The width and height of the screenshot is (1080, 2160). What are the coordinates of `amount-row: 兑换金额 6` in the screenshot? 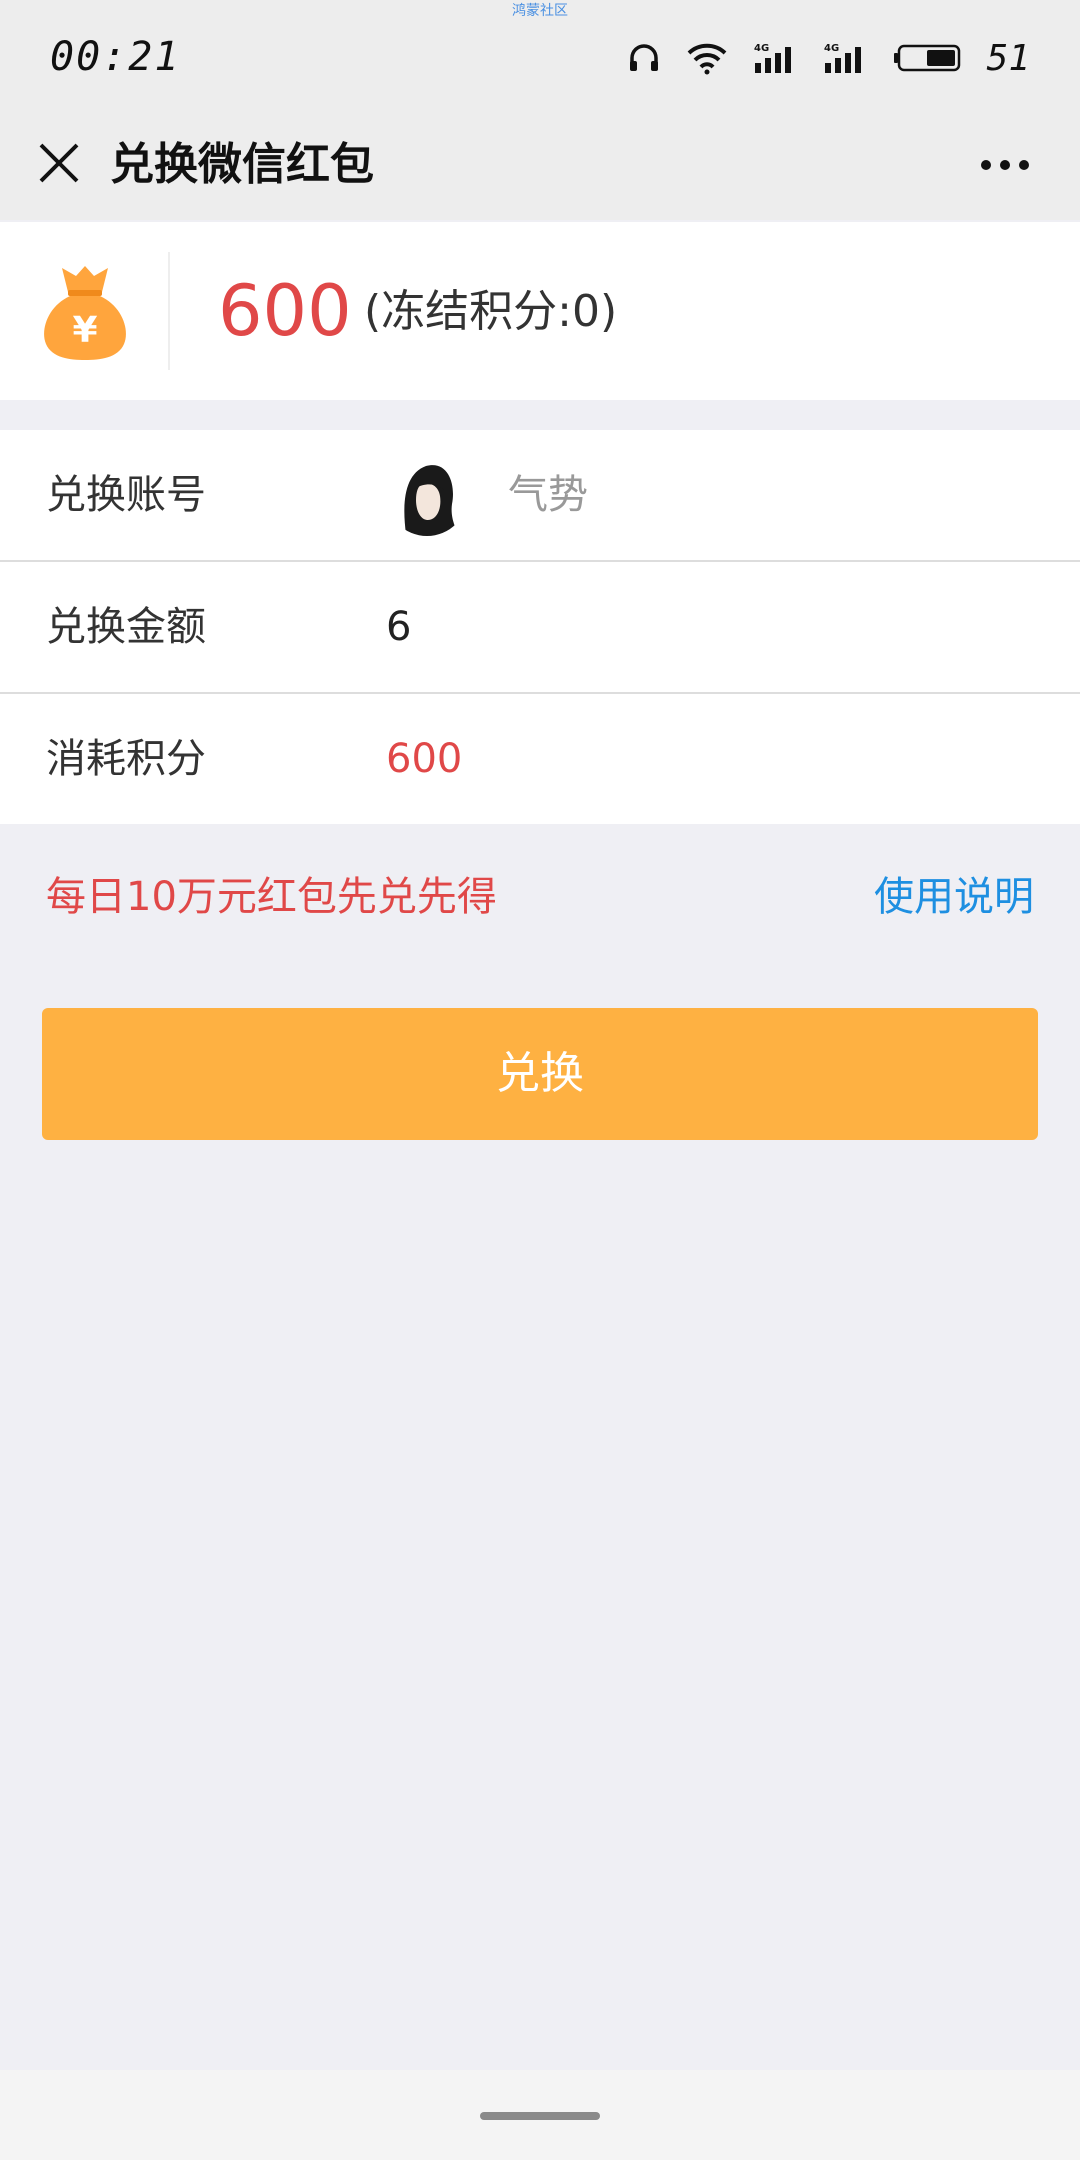 It's located at (540, 628).